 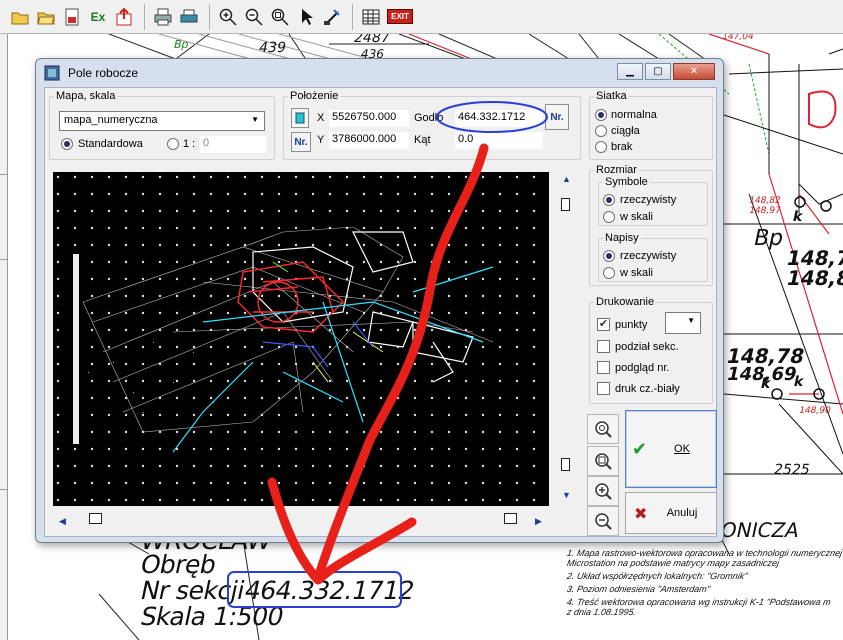 I want to click on dialog-title: Pole robocze, so click(x=103, y=73).